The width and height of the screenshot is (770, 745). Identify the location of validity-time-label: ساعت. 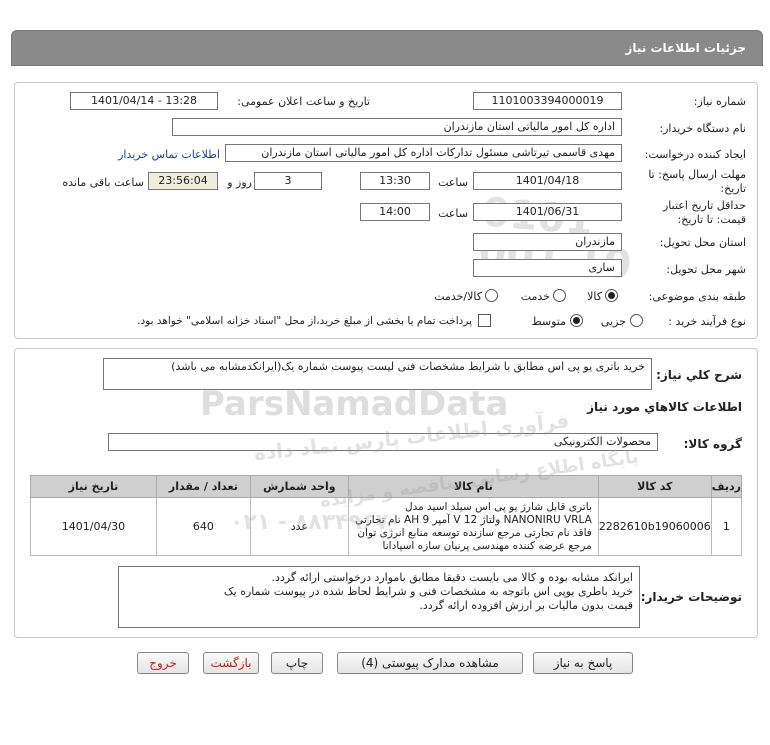
(453, 213).